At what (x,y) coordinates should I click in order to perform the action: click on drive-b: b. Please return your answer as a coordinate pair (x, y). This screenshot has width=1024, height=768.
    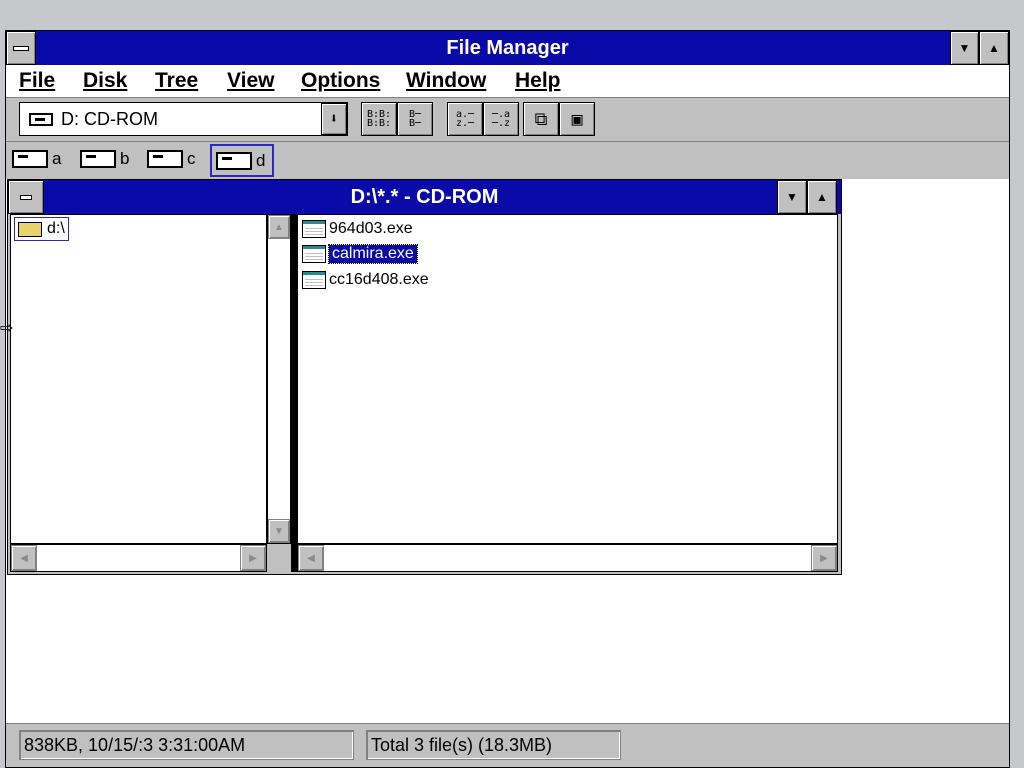
    Looking at the image, I should click on (104, 159).